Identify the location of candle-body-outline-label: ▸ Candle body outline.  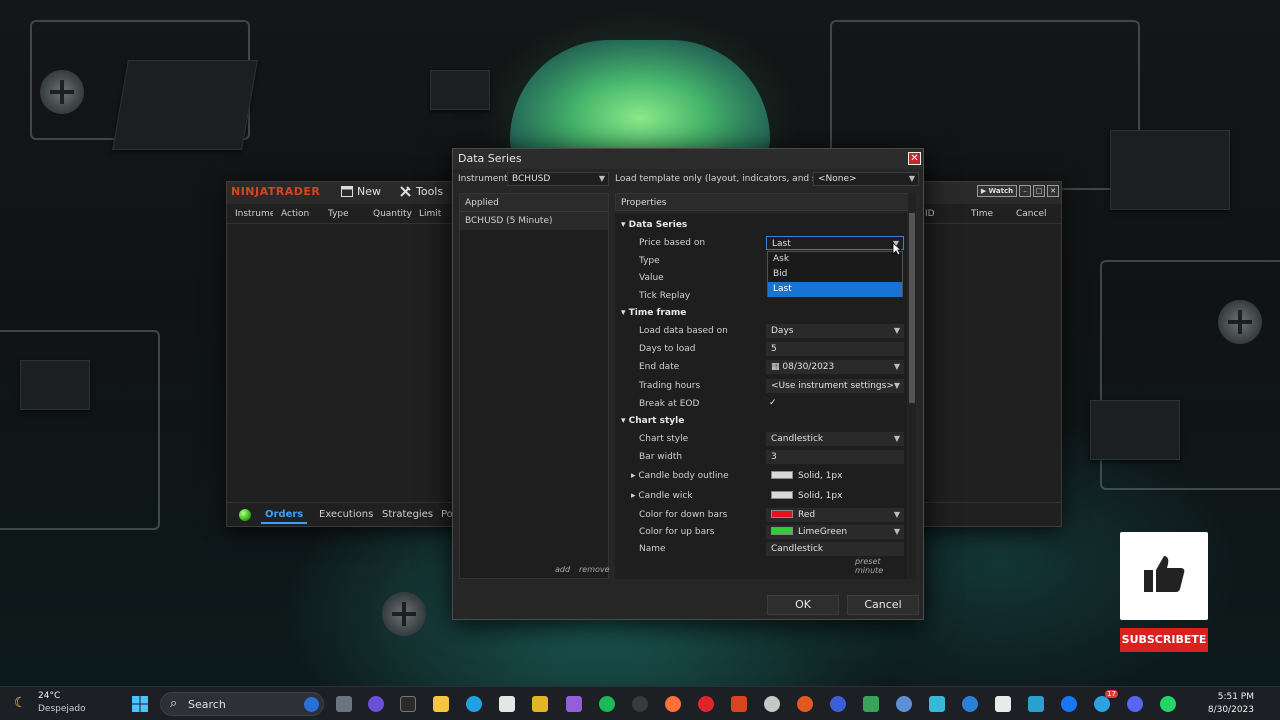
(680, 476).